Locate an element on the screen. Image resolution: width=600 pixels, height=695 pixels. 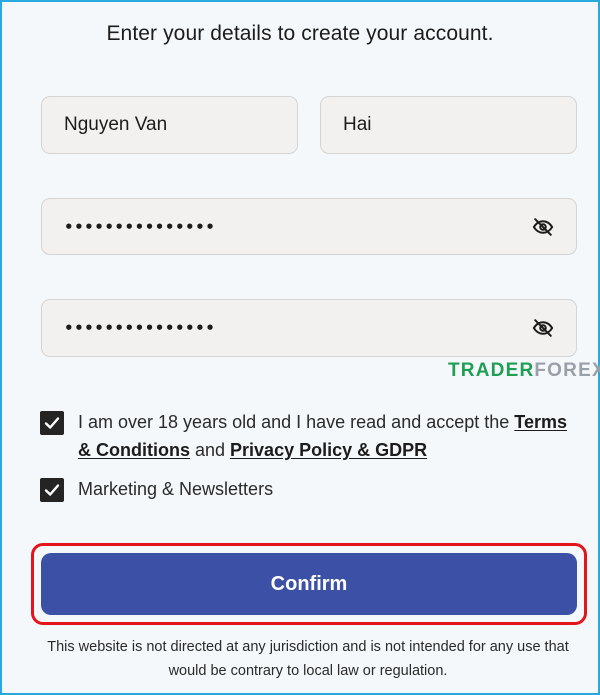
password-value: ••••••••••••••• is located at coordinates (140, 226).